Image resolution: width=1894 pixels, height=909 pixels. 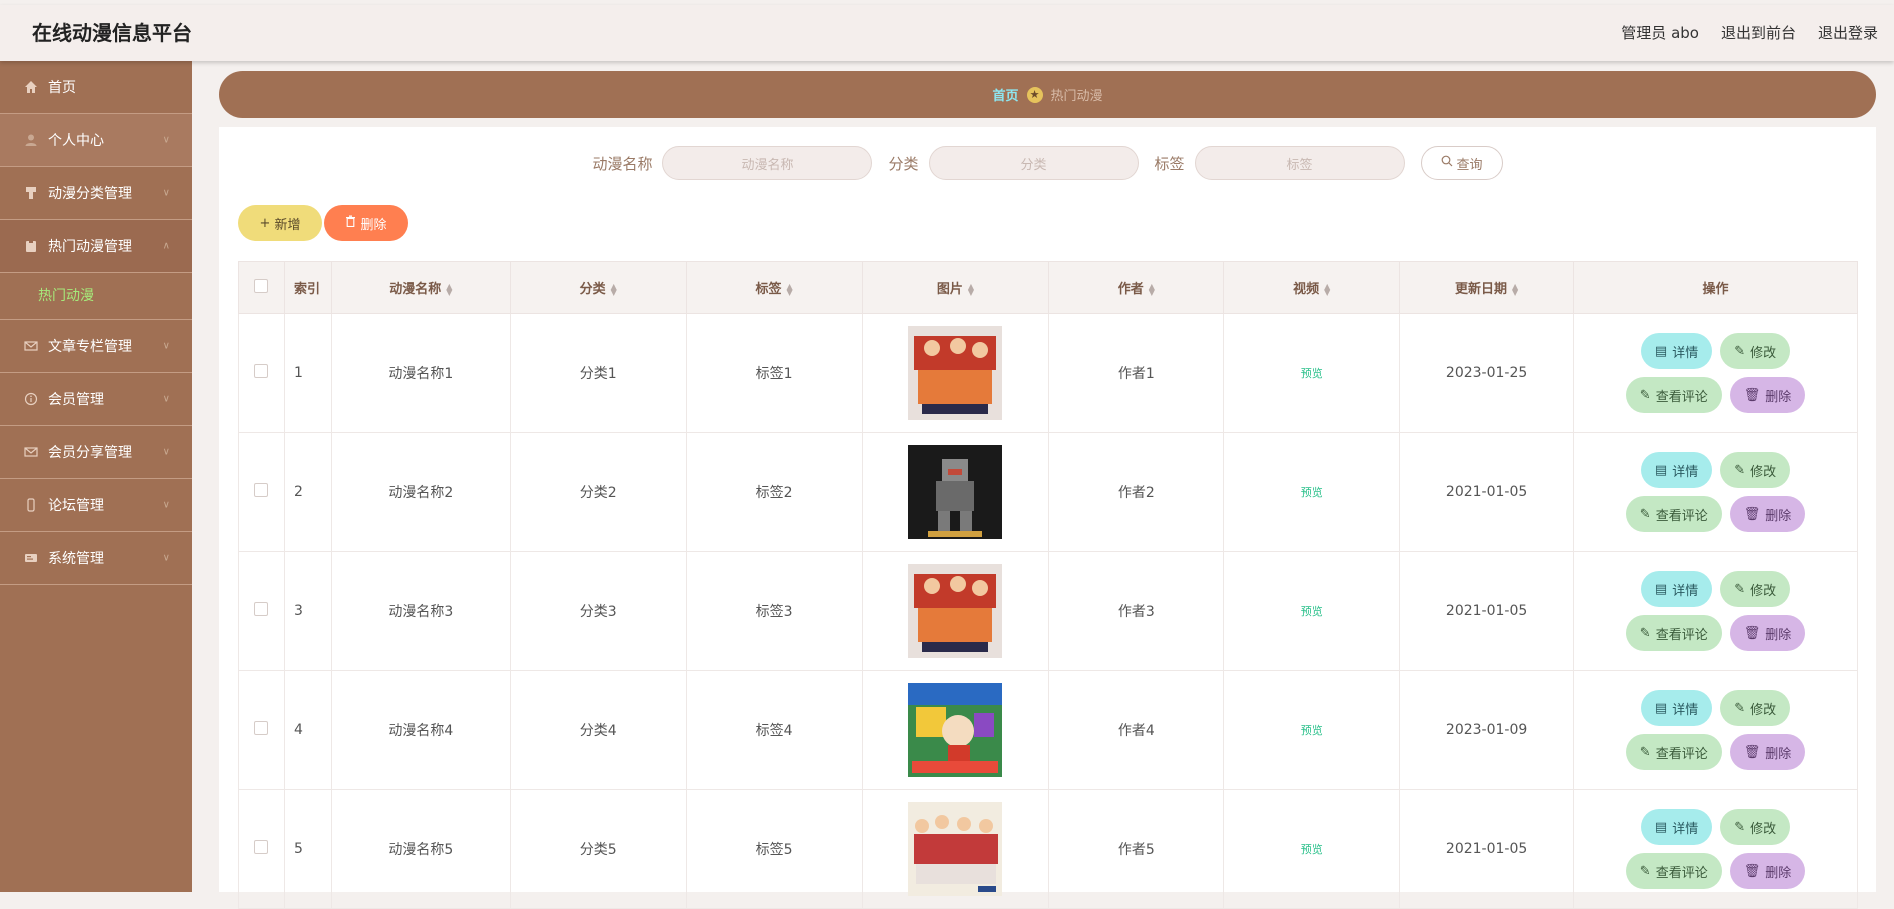 I want to click on column-header: 视频 ▲ ▼, so click(x=1312, y=287).